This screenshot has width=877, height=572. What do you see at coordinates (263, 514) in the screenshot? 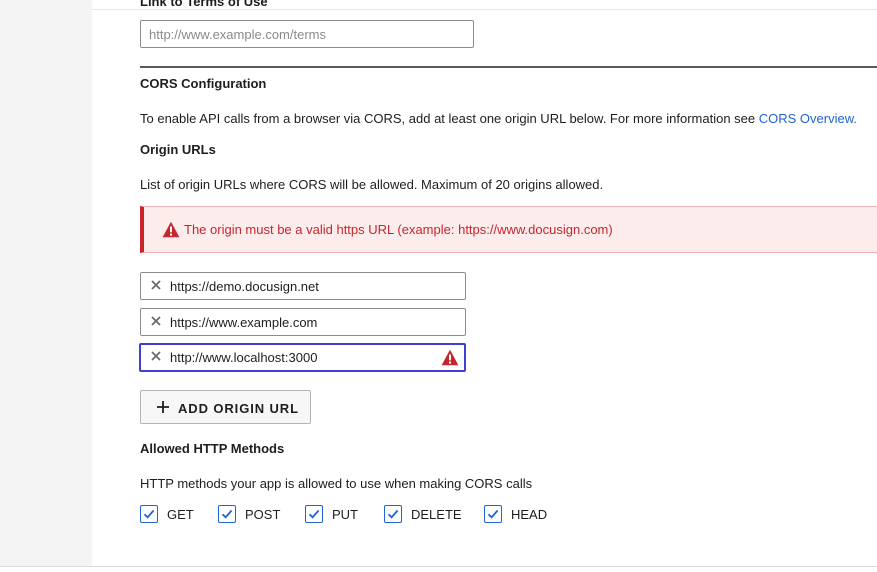
I see `method-label: POST` at bounding box center [263, 514].